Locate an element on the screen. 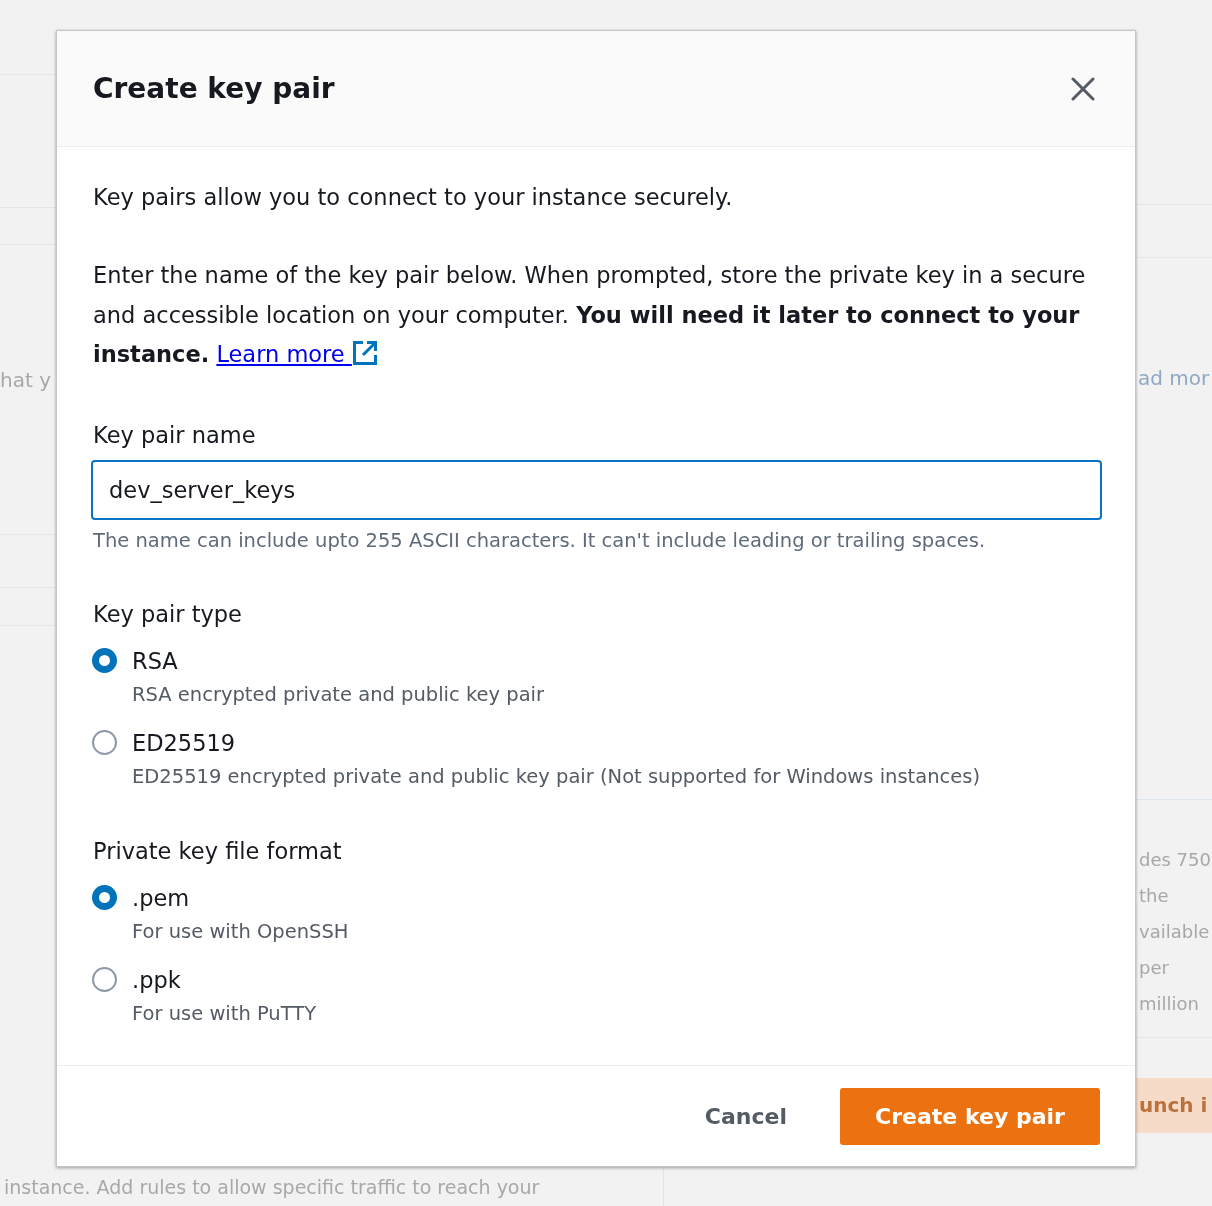  close-icon is located at coordinates (1083, 88).